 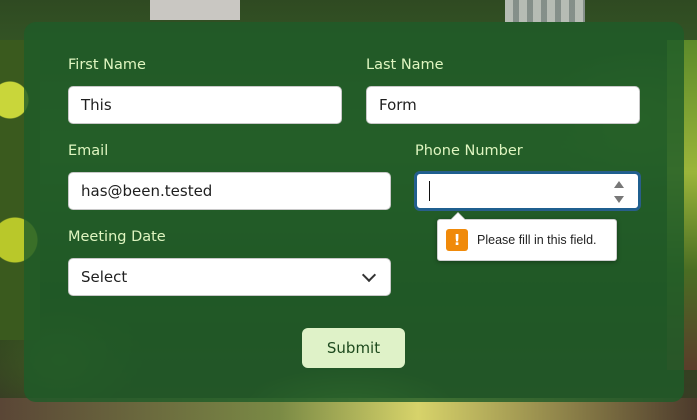 I want to click on meeting-date-selected: Select, so click(x=104, y=277).